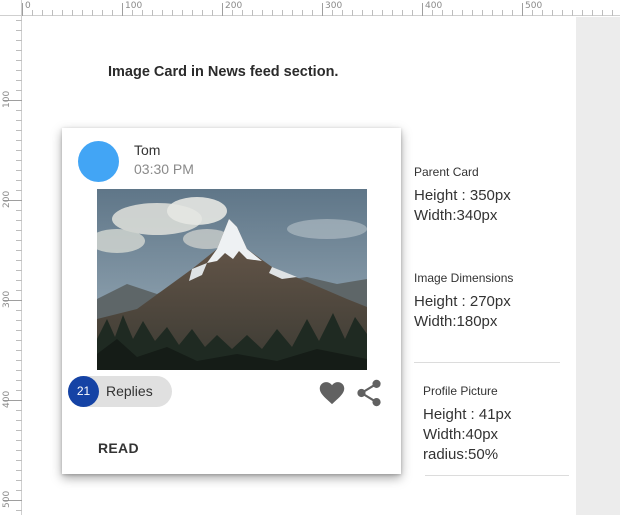 This screenshot has width=620, height=515. I want to click on profile-picture-radius: radius:50%, so click(461, 454).